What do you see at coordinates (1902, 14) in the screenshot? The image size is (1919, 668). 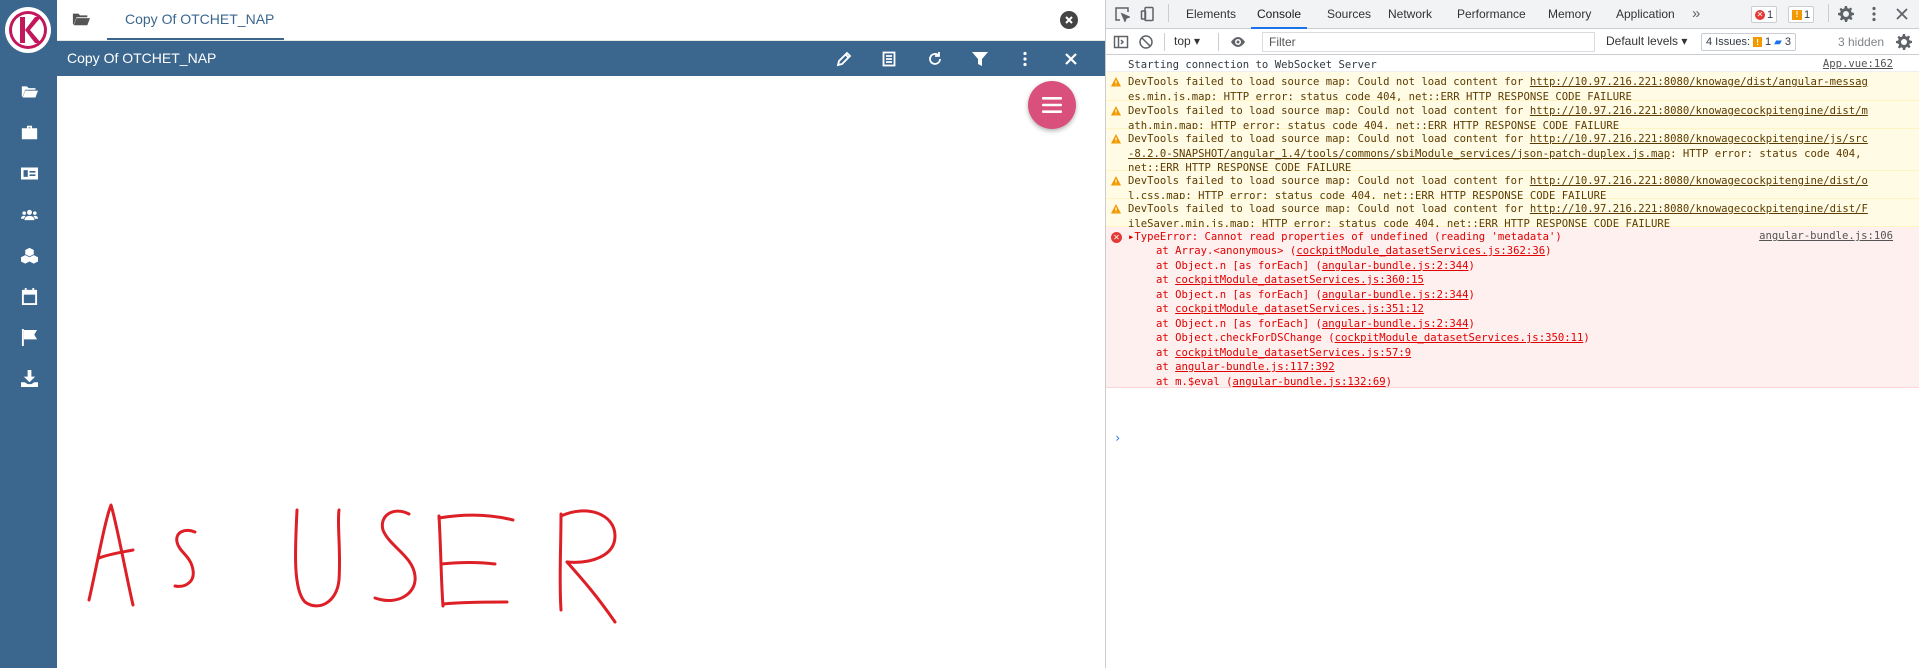 I see `close-devtools-icon` at bounding box center [1902, 14].